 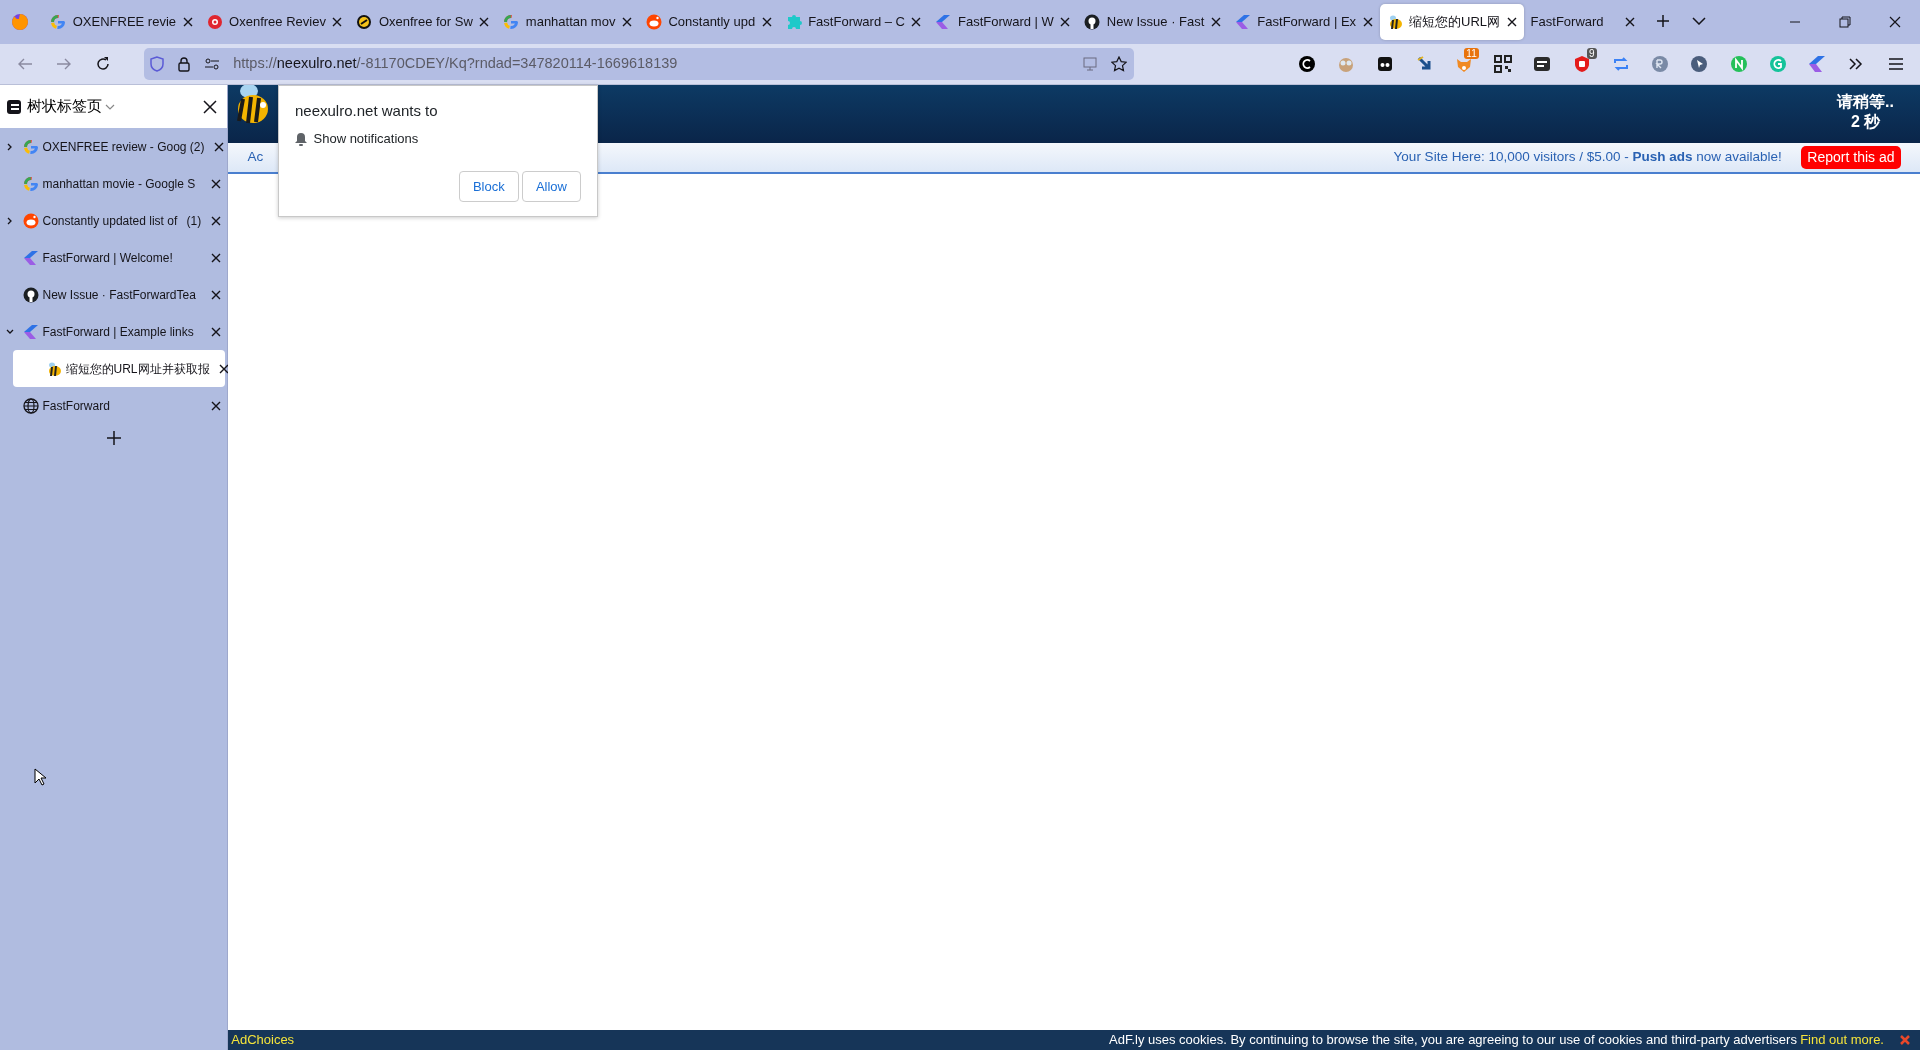 What do you see at coordinates (113, 294) in the screenshot?
I see `tree-tab: New Issue · FastForwardTea` at bounding box center [113, 294].